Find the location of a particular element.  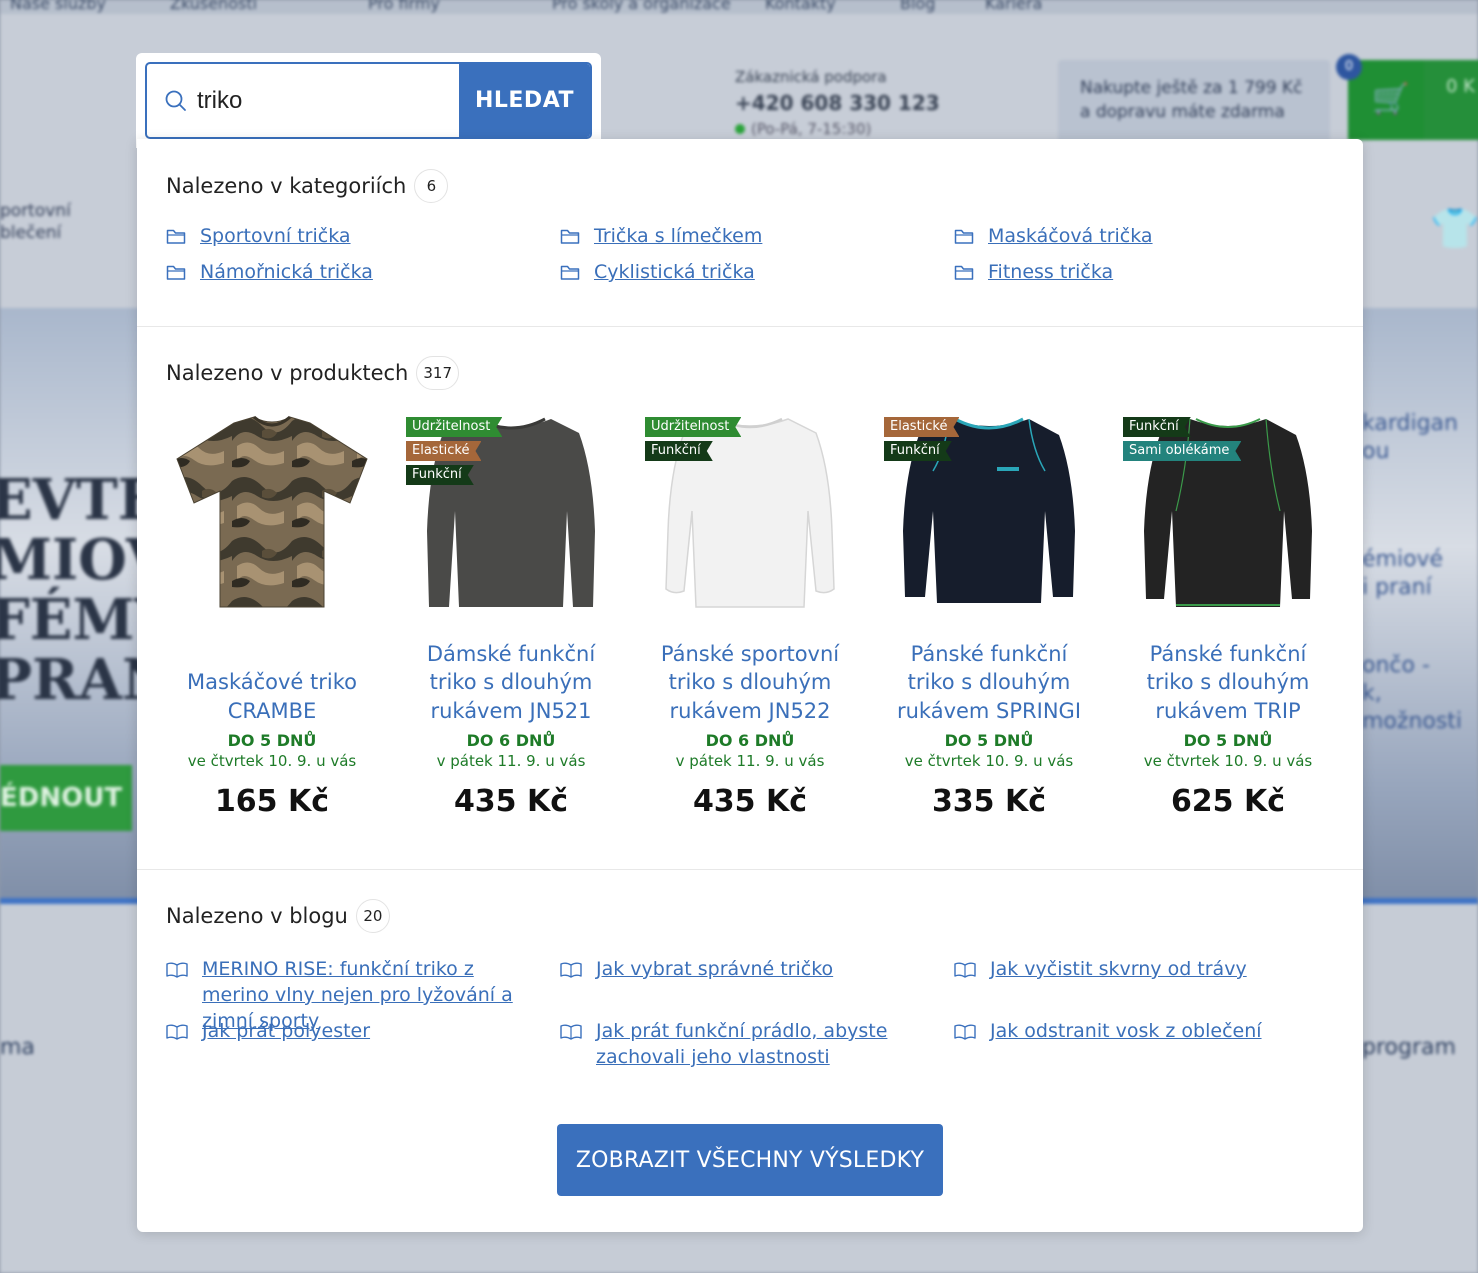

product-tags: Udržitelnost Funkční is located at coordinates (693, 439).